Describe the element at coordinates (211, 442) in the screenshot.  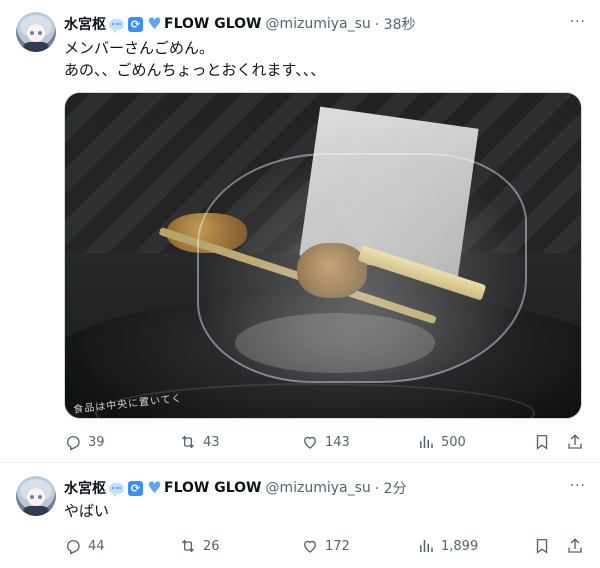
I see `repost-count: 43` at that location.